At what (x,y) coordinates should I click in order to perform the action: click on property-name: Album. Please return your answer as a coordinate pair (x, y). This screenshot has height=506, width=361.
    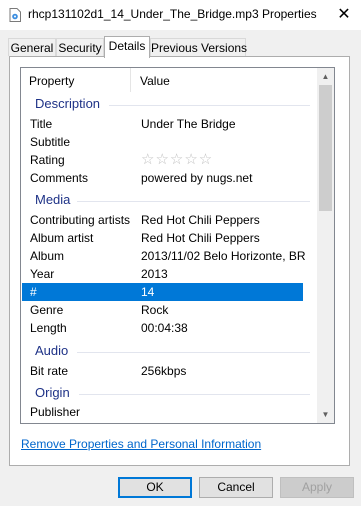
    Looking at the image, I should click on (47, 256).